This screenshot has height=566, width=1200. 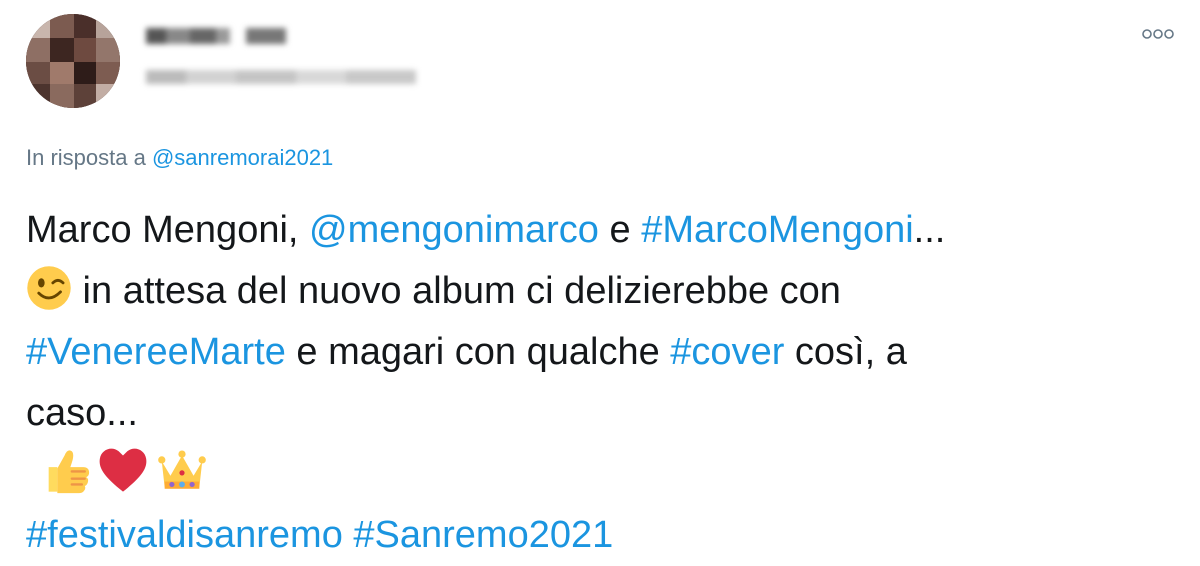 I want to click on hashtag-link: #MarcoMengoni, so click(x=777, y=230).